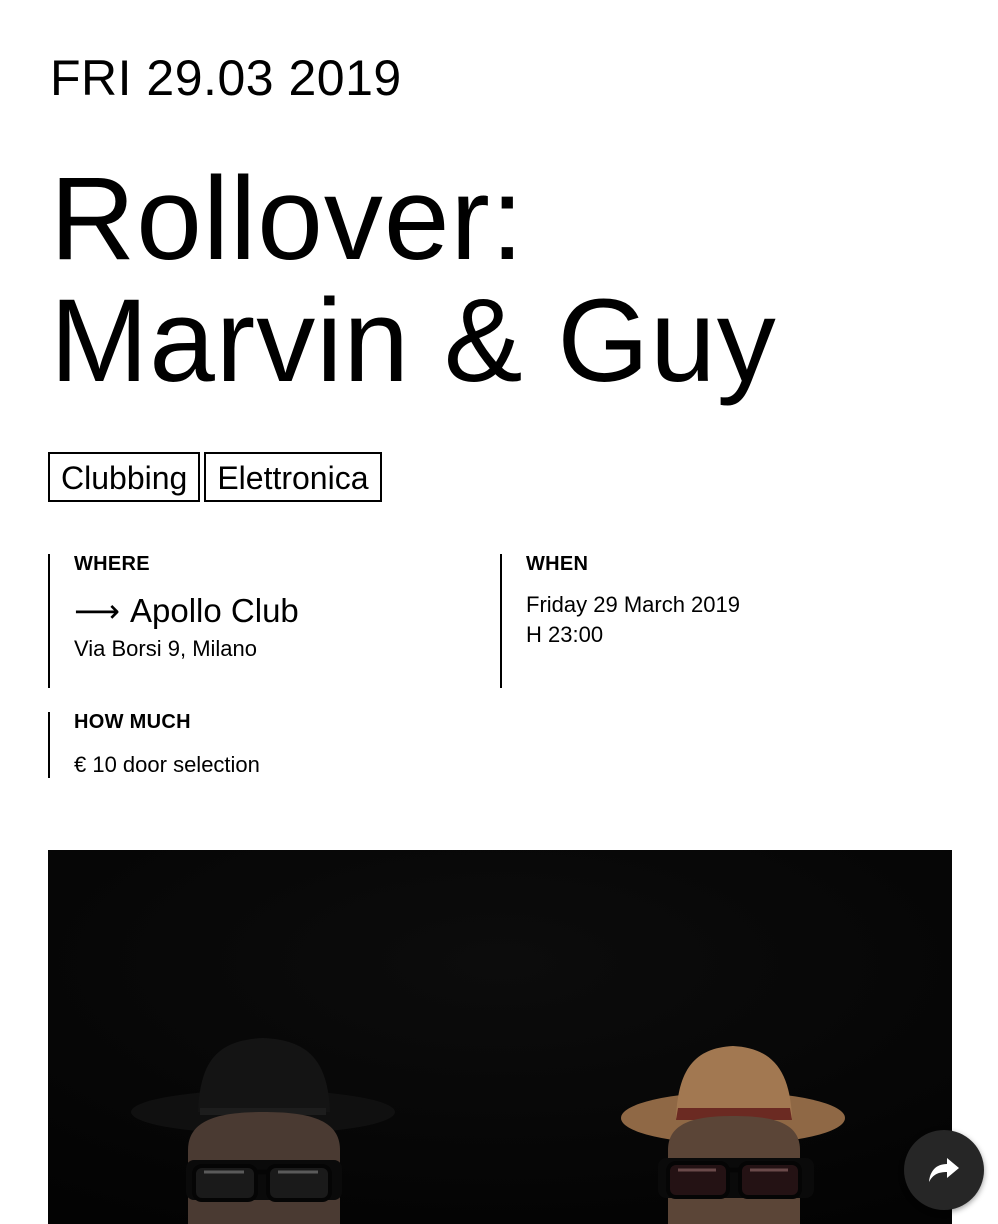 The image size is (998, 1224). I want to click on share-button, so click(944, 1170).